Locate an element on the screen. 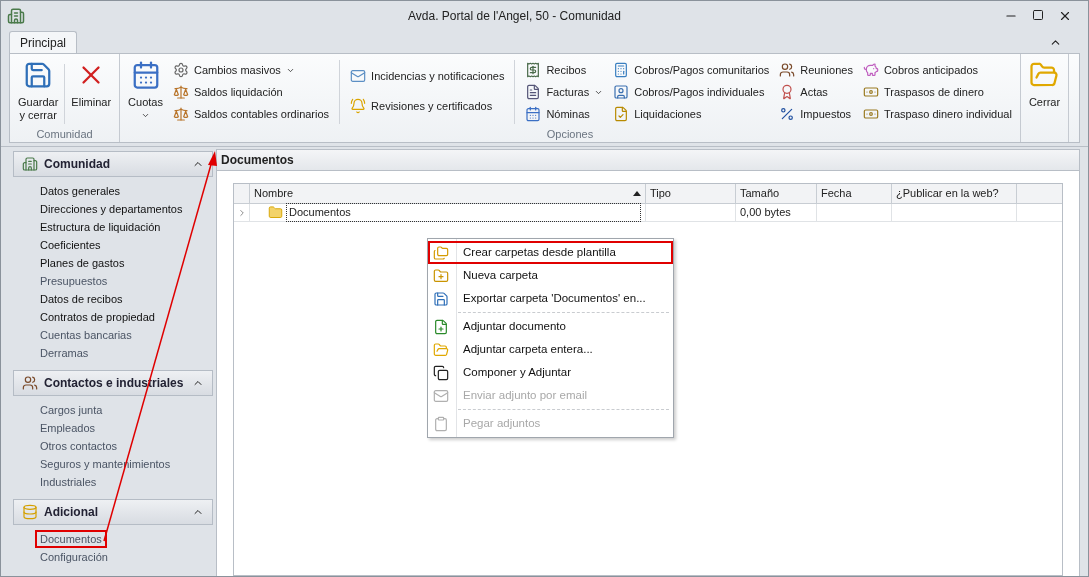  menu-item: Adjuntar documento is located at coordinates (550, 326).